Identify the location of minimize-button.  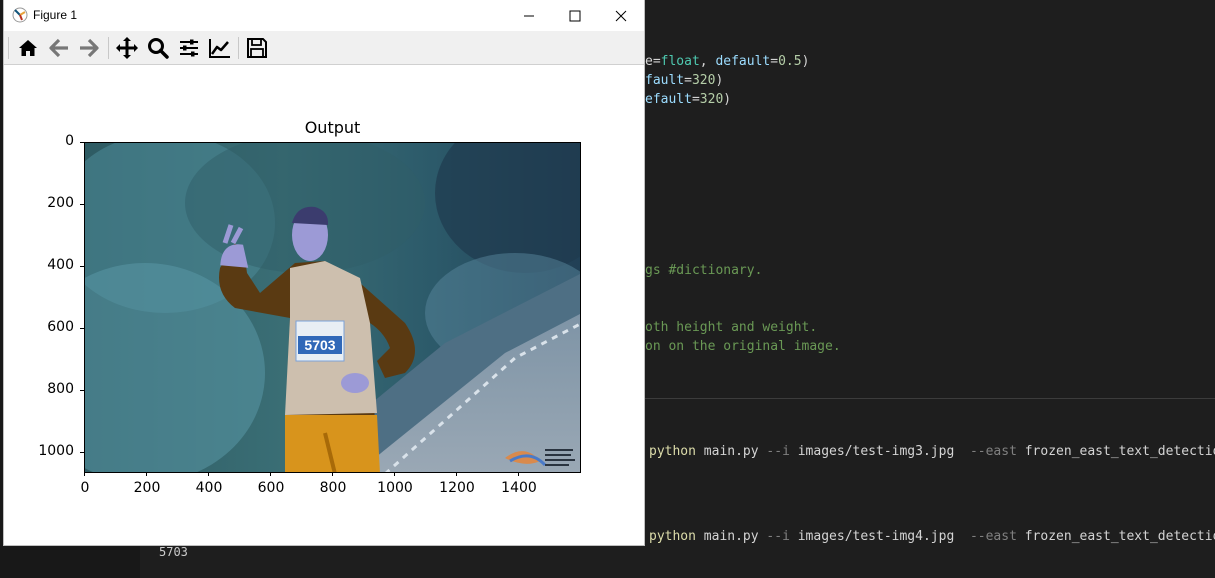
(529, 15).